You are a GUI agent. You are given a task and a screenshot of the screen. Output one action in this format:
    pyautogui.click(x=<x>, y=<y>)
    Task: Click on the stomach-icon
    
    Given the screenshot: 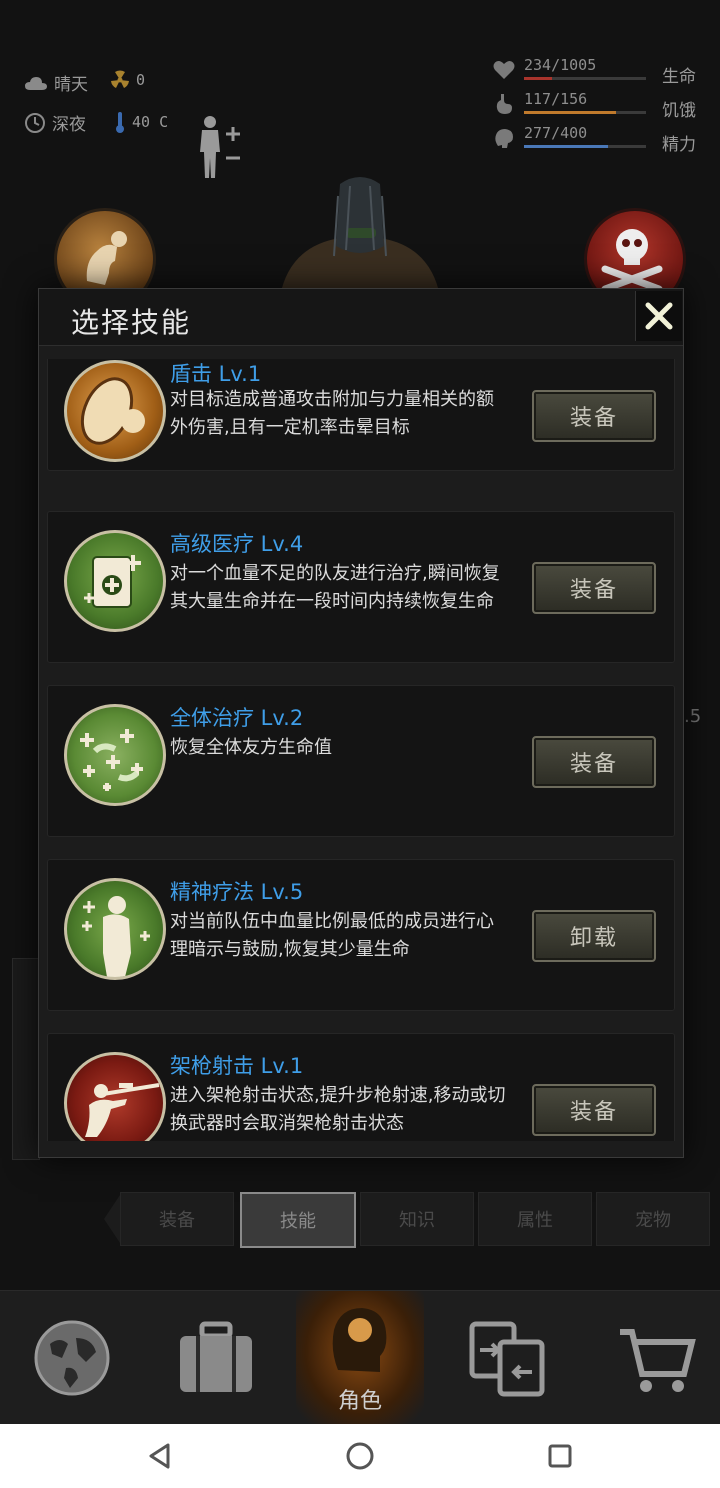 What is the action you would take?
    pyautogui.click(x=504, y=104)
    